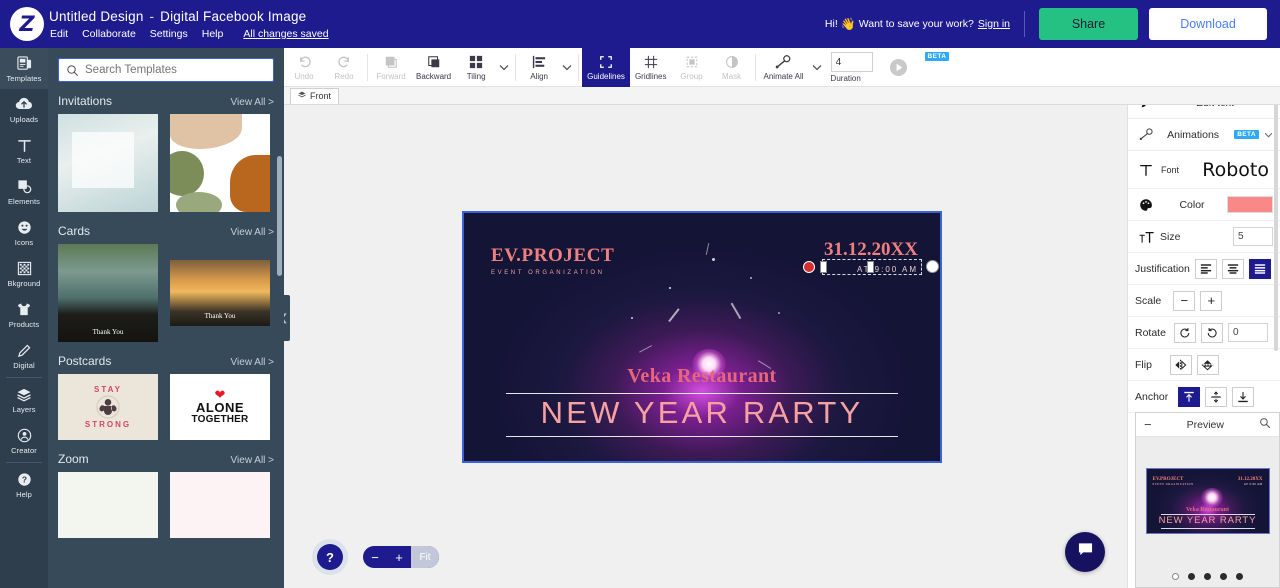  What do you see at coordinates (1208, 24) in the screenshot?
I see `download-button: Download` at bounding box center [1208, 24].